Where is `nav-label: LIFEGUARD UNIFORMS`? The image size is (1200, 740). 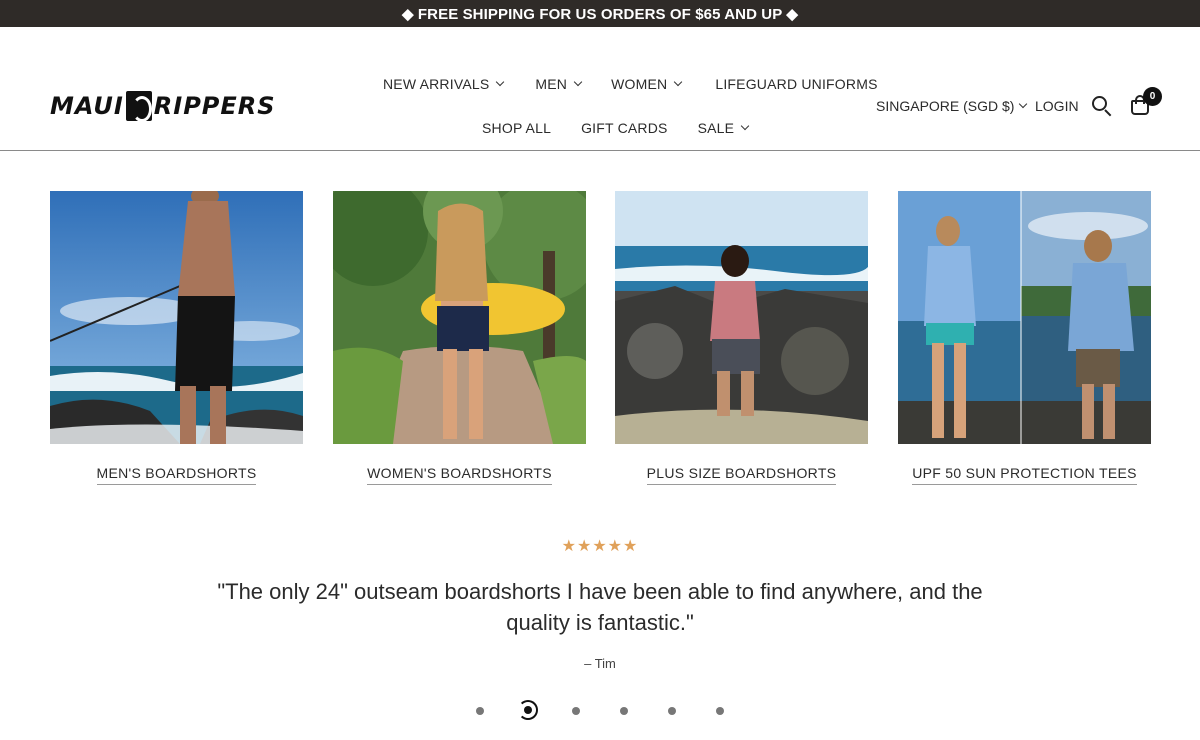
nav-label: LIFEGUARD UNIFORMS is located at coordinates (796, 84).